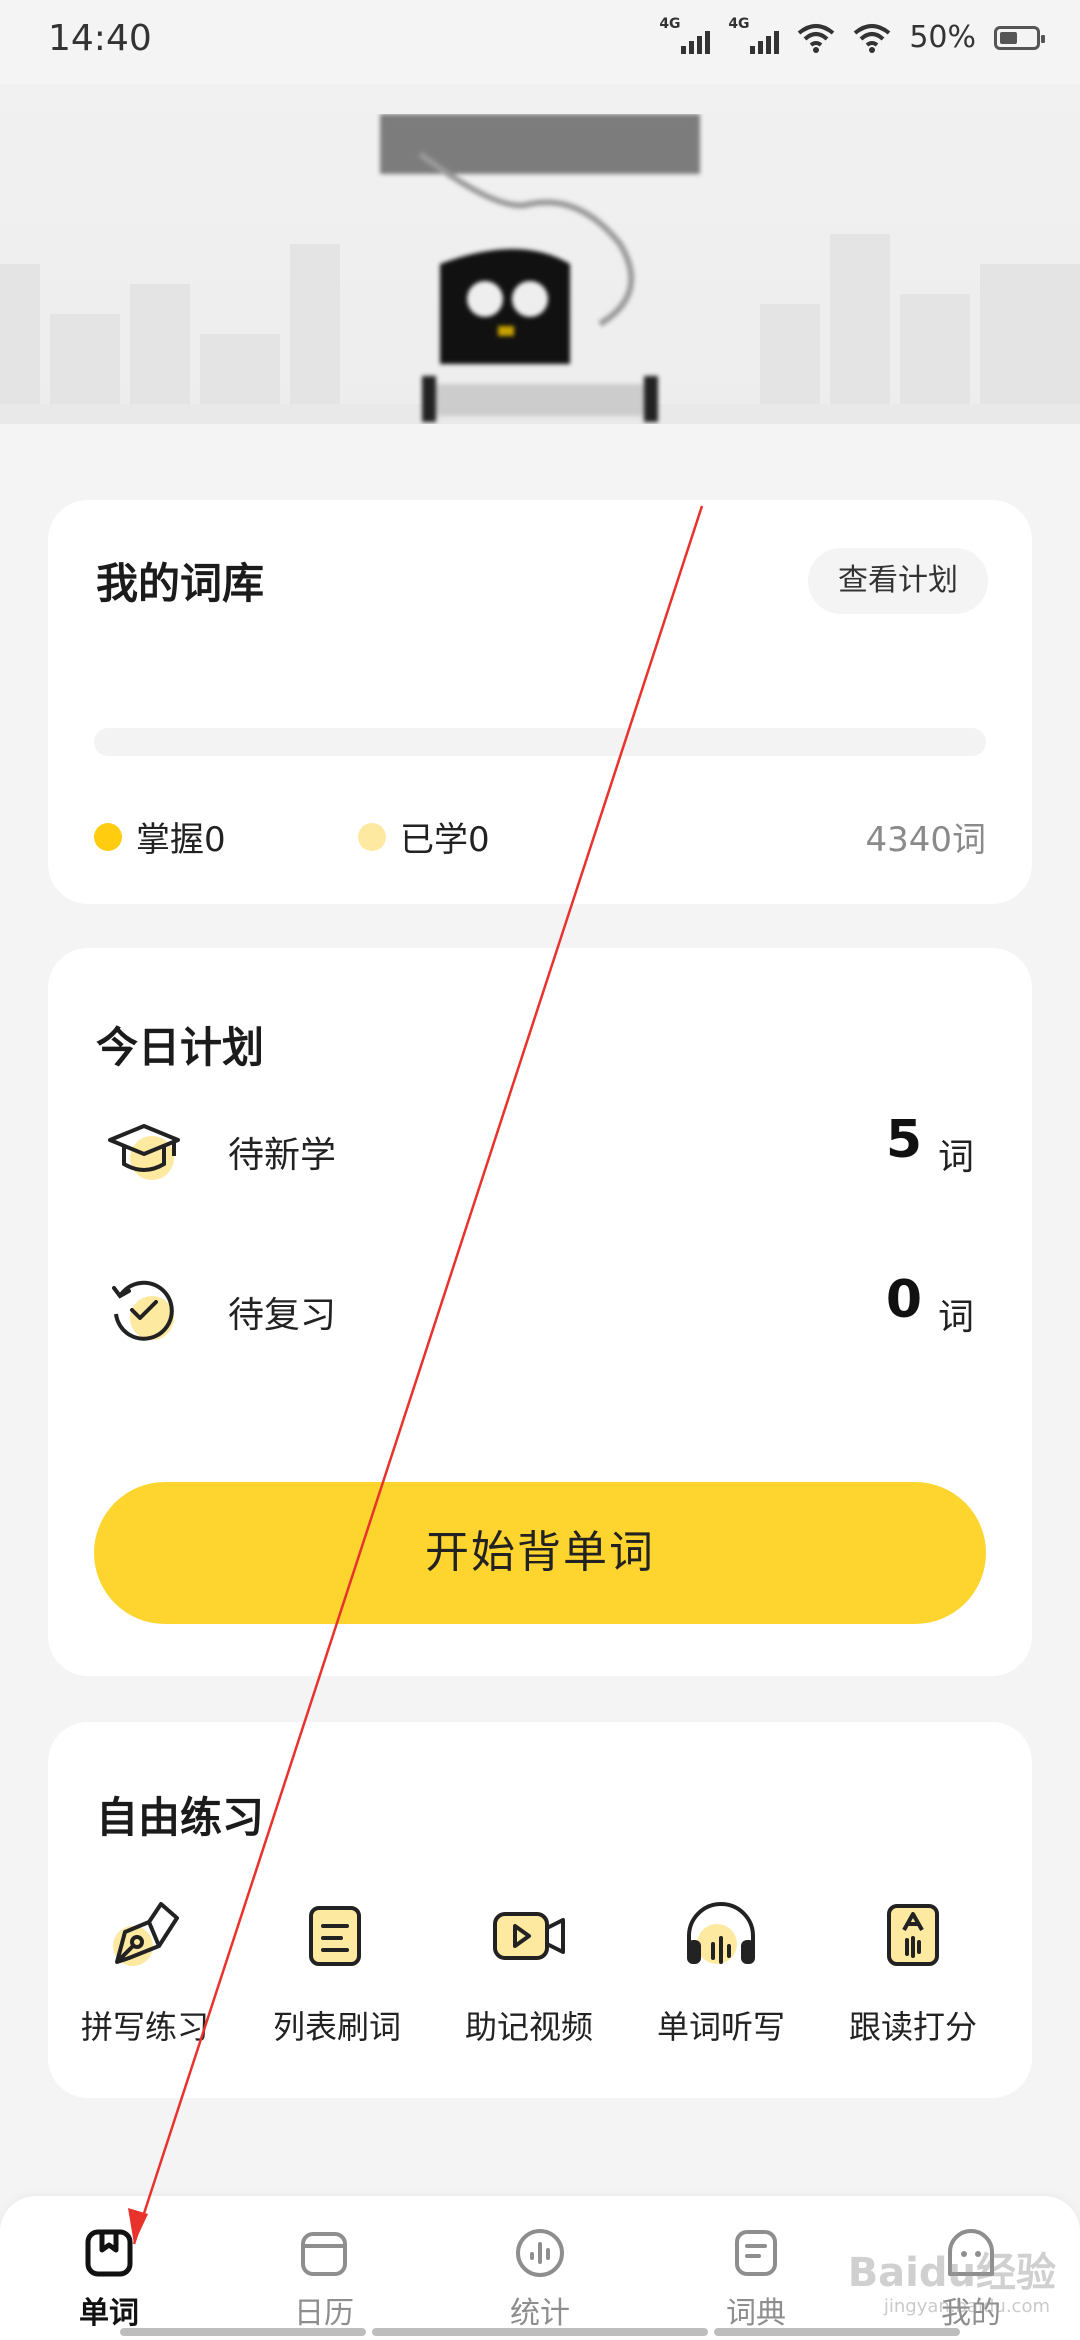  Describe the element at coordinates (181, 840) in the screenshot. I see `mastered-label: 掌握0` at that location.